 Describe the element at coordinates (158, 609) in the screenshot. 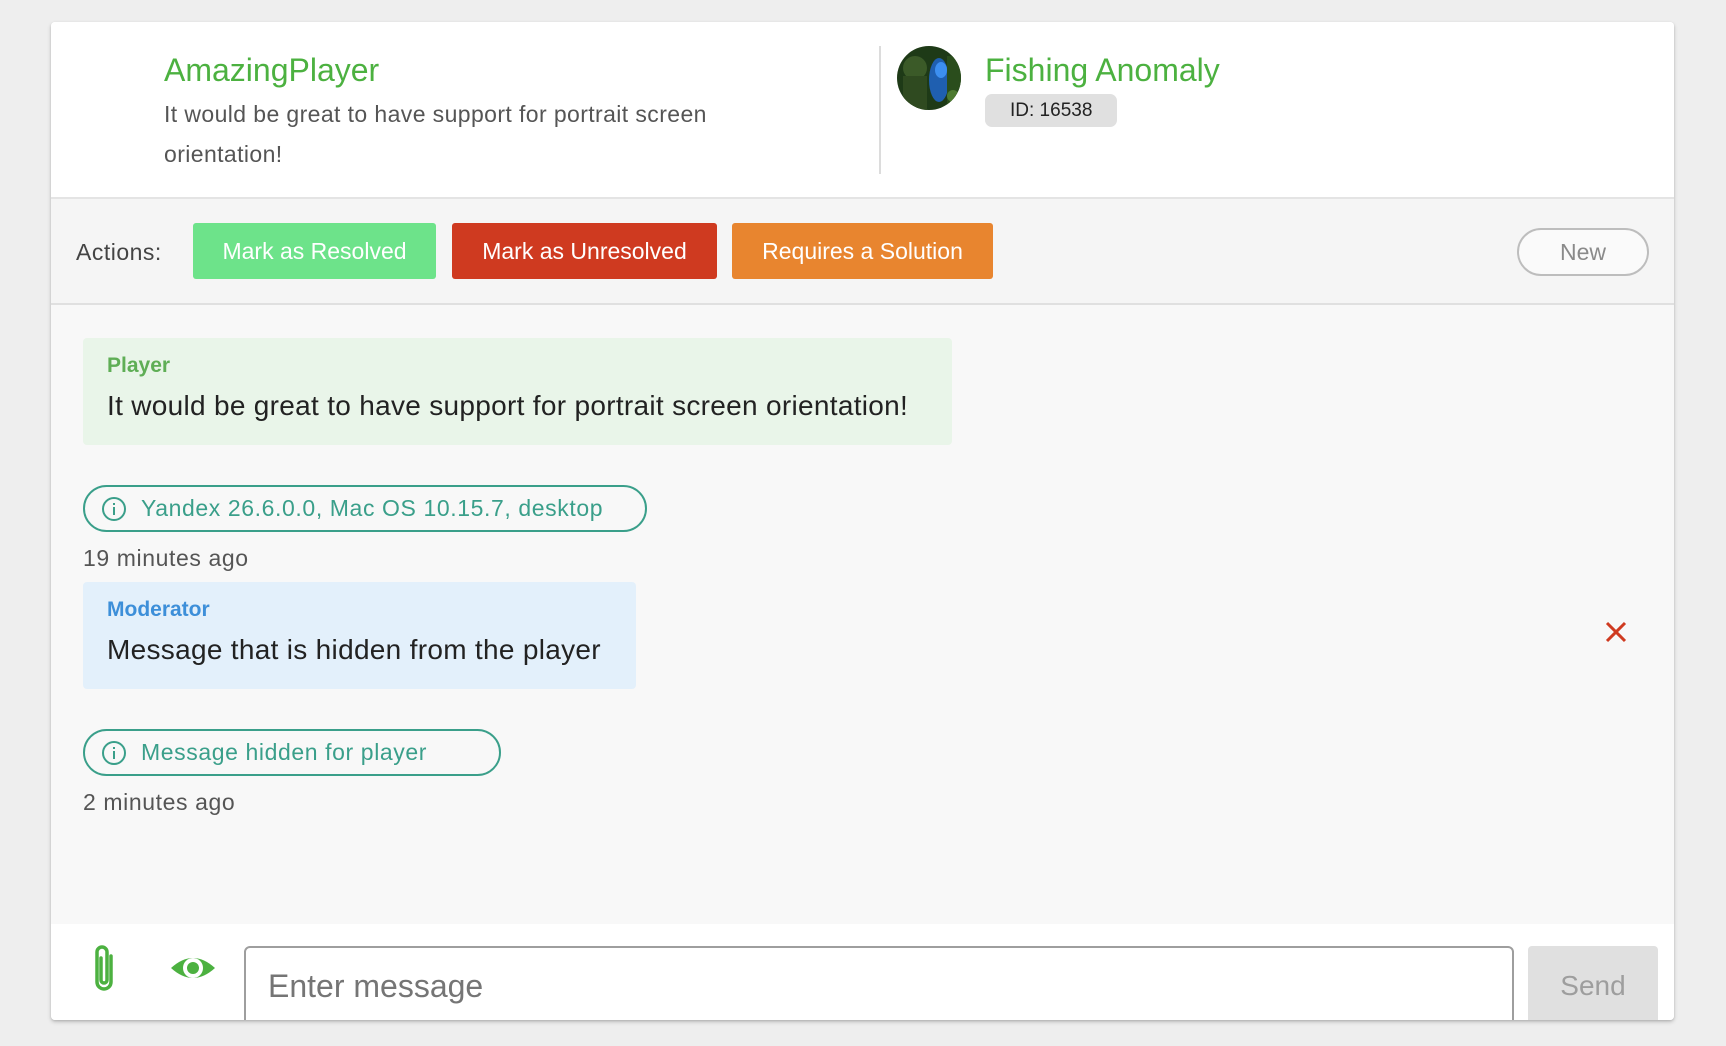

I see `message-author: Moderator` at that location.